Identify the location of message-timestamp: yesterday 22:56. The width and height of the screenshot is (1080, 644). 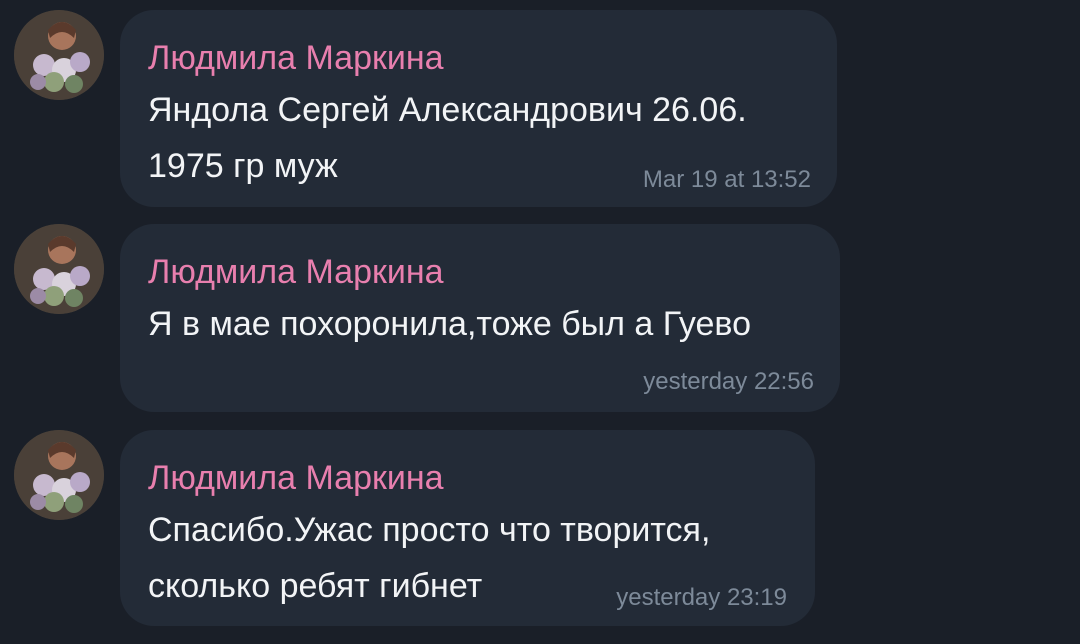
(728, 381).